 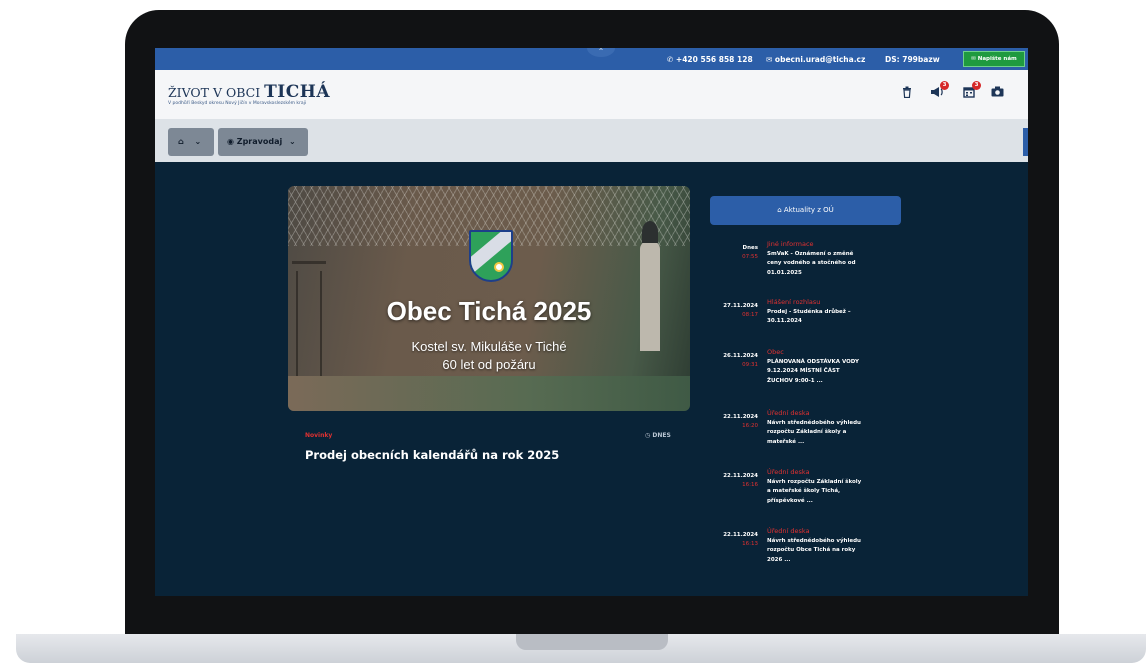 What do you see at coordinates (592, 642) in the screenshot?
I see `laptop-notch` at bounding box center [592, 642].